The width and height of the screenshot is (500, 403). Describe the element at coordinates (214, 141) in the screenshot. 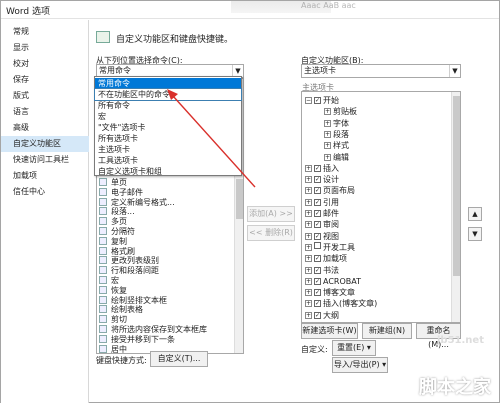

I see `arrow-line` at that location.